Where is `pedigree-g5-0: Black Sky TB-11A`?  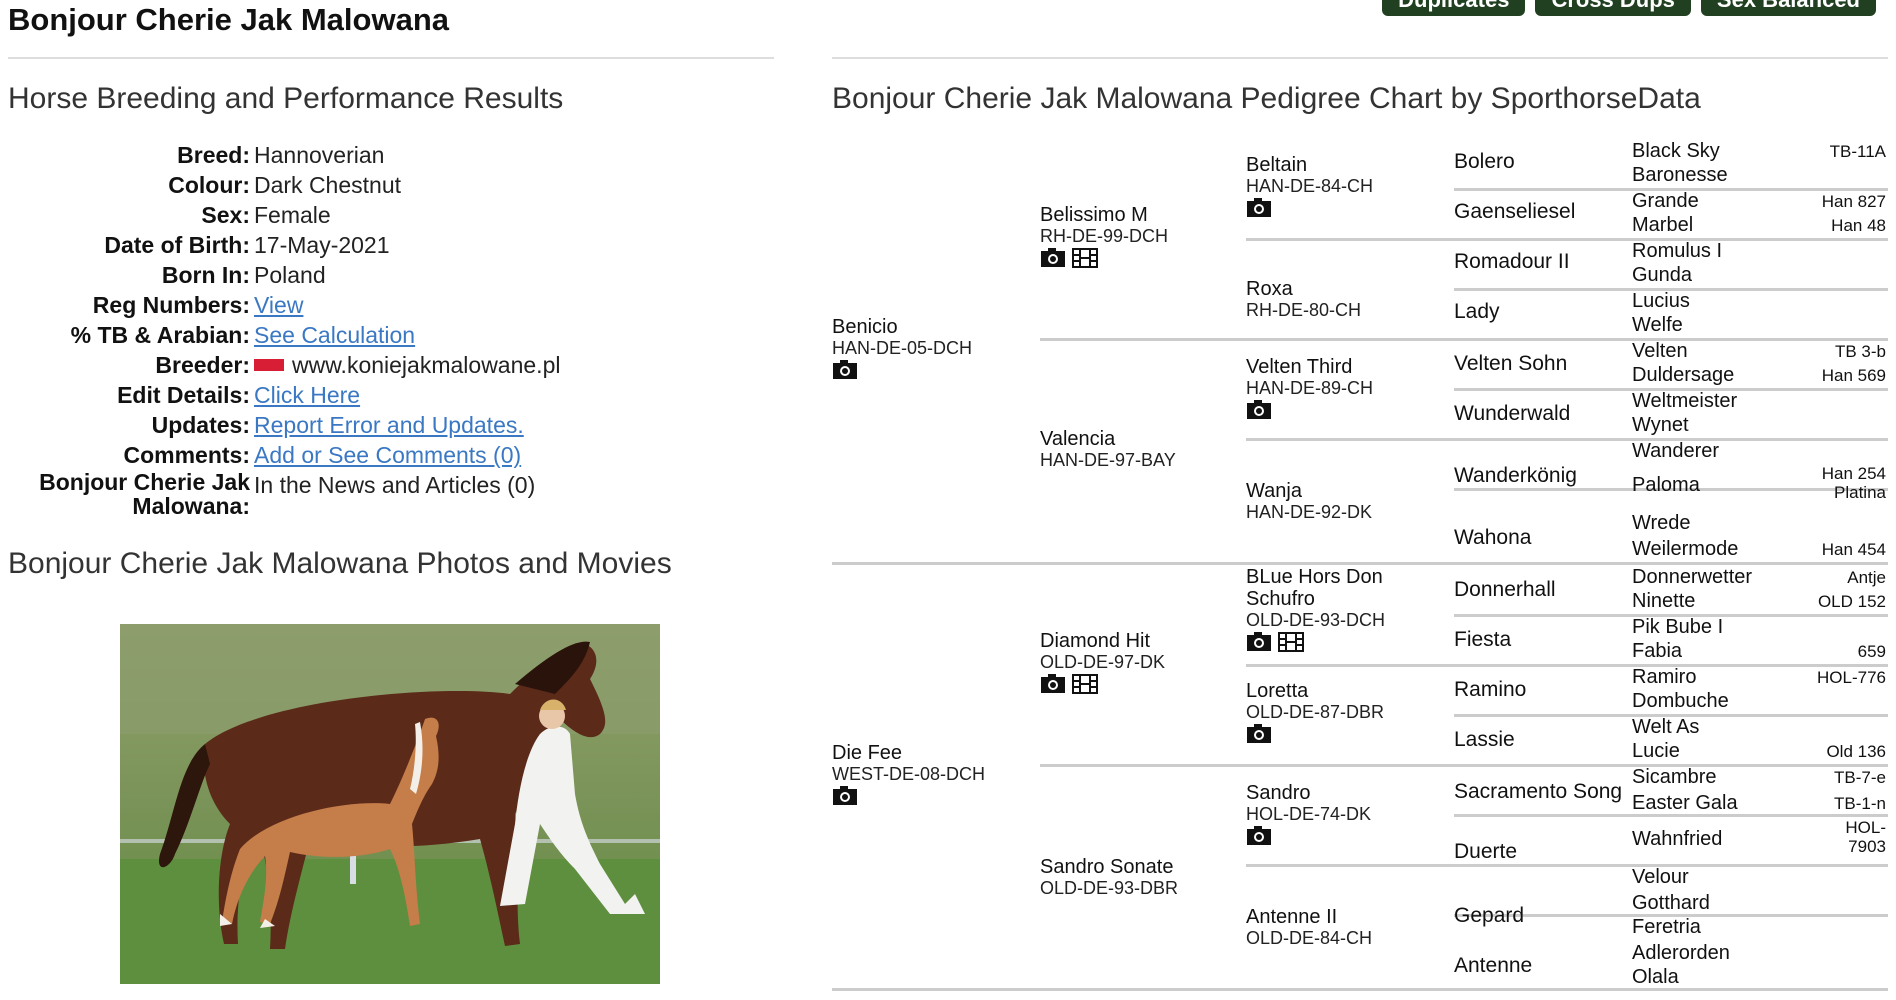 pedigree-g5-0: Black Sky TB-11A is located at coordinates (1759, 152).